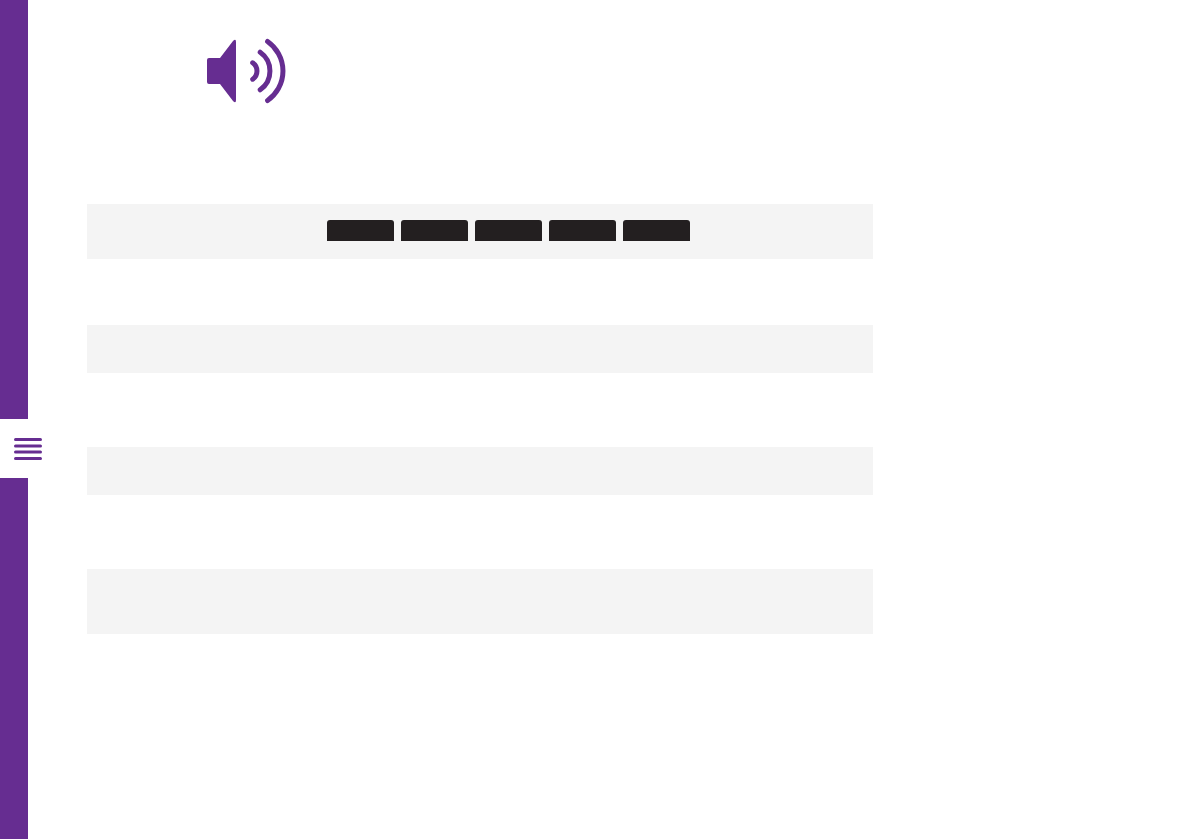  I want to click on speaker-icon, so click(247, 71).